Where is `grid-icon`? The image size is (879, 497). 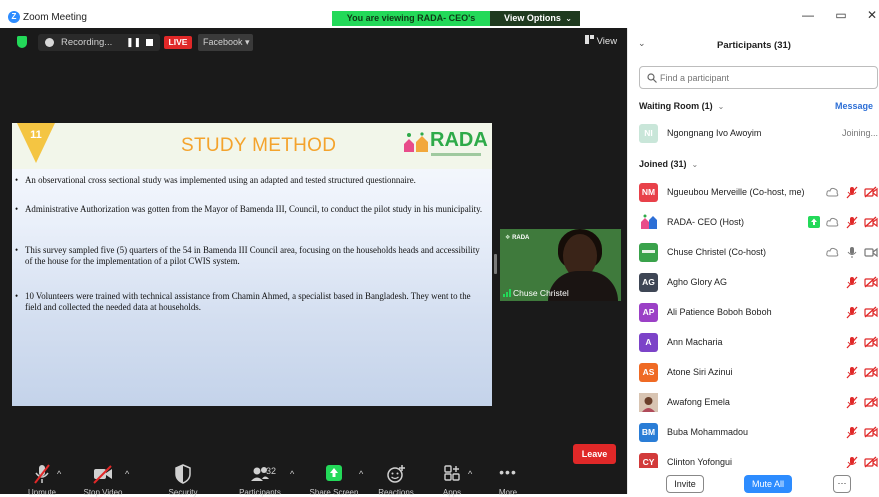 grid-icon is located at coordinates (589, 39).